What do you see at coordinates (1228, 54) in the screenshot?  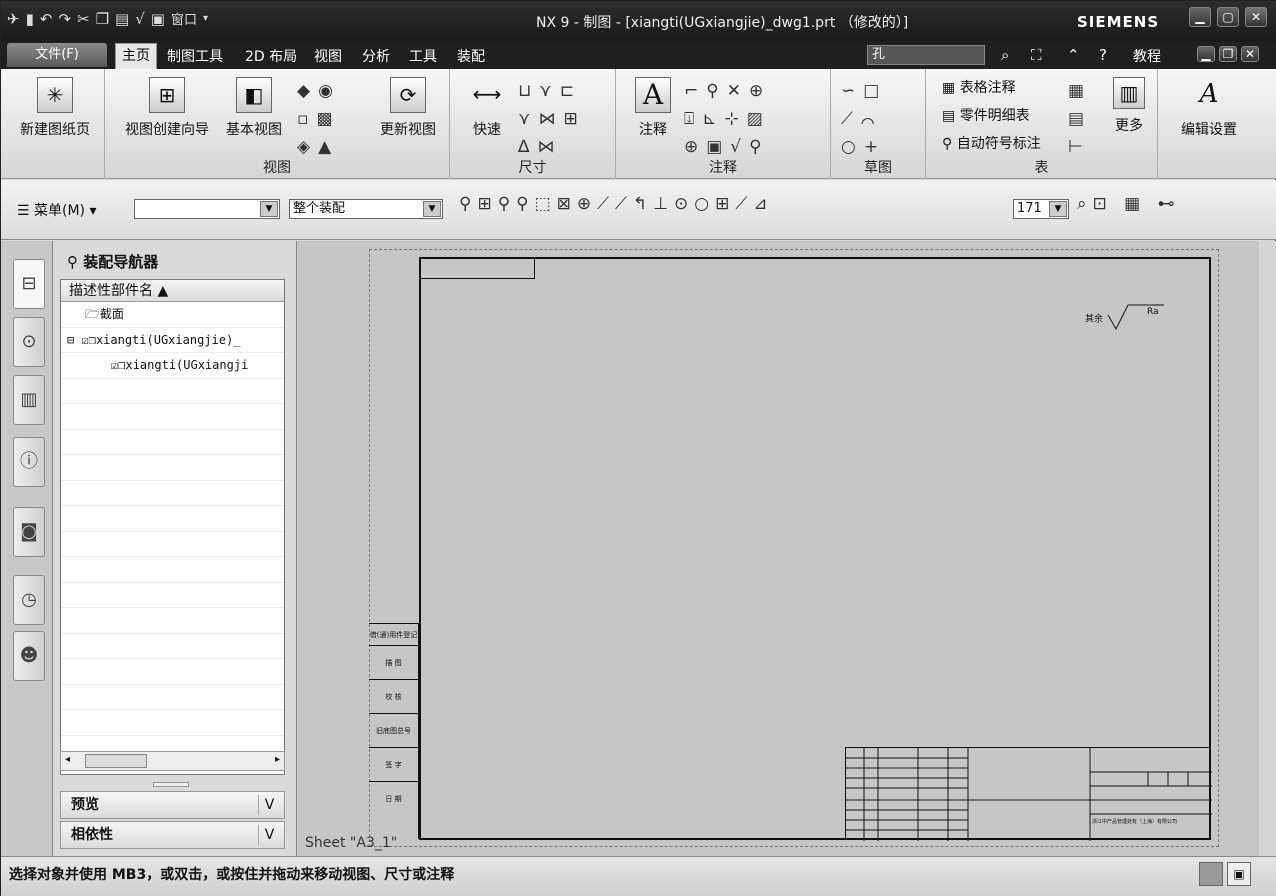 I see `doc-restore-button: ❐` at bounding box center [1228, 54].